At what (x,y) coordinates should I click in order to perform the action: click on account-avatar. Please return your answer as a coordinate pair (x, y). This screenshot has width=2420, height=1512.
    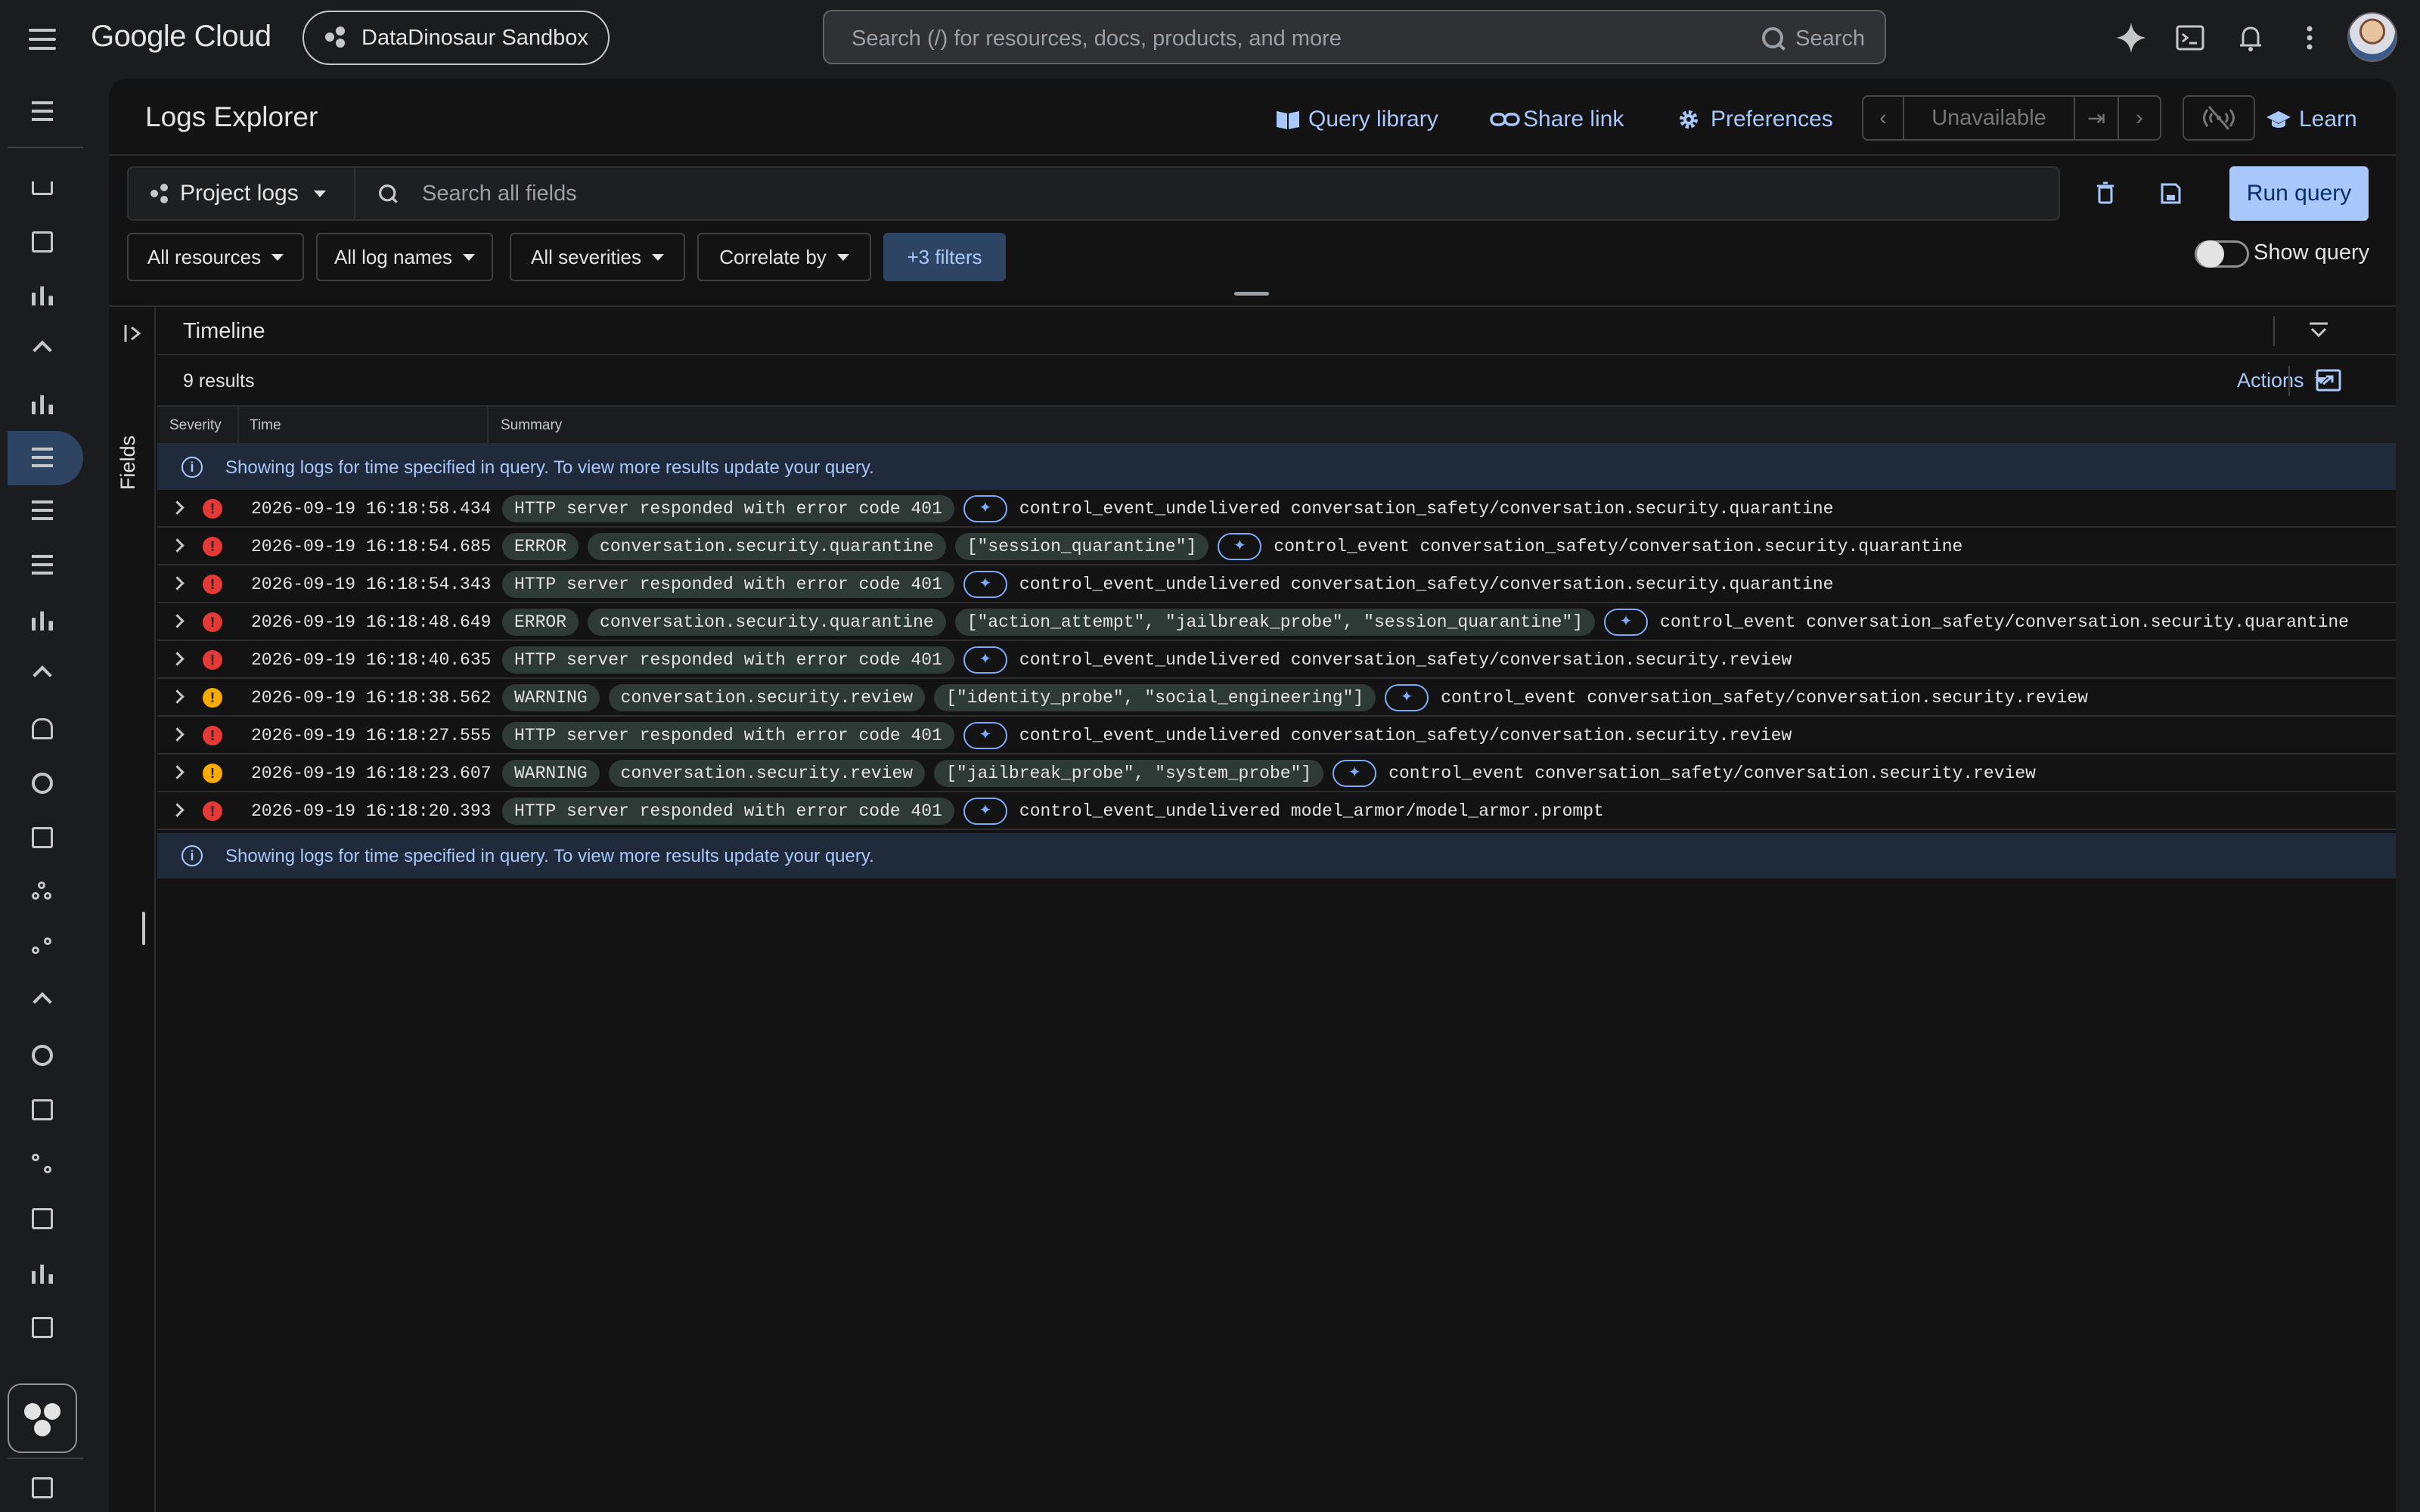
    Looking at the image, I should click on (2372, 37).